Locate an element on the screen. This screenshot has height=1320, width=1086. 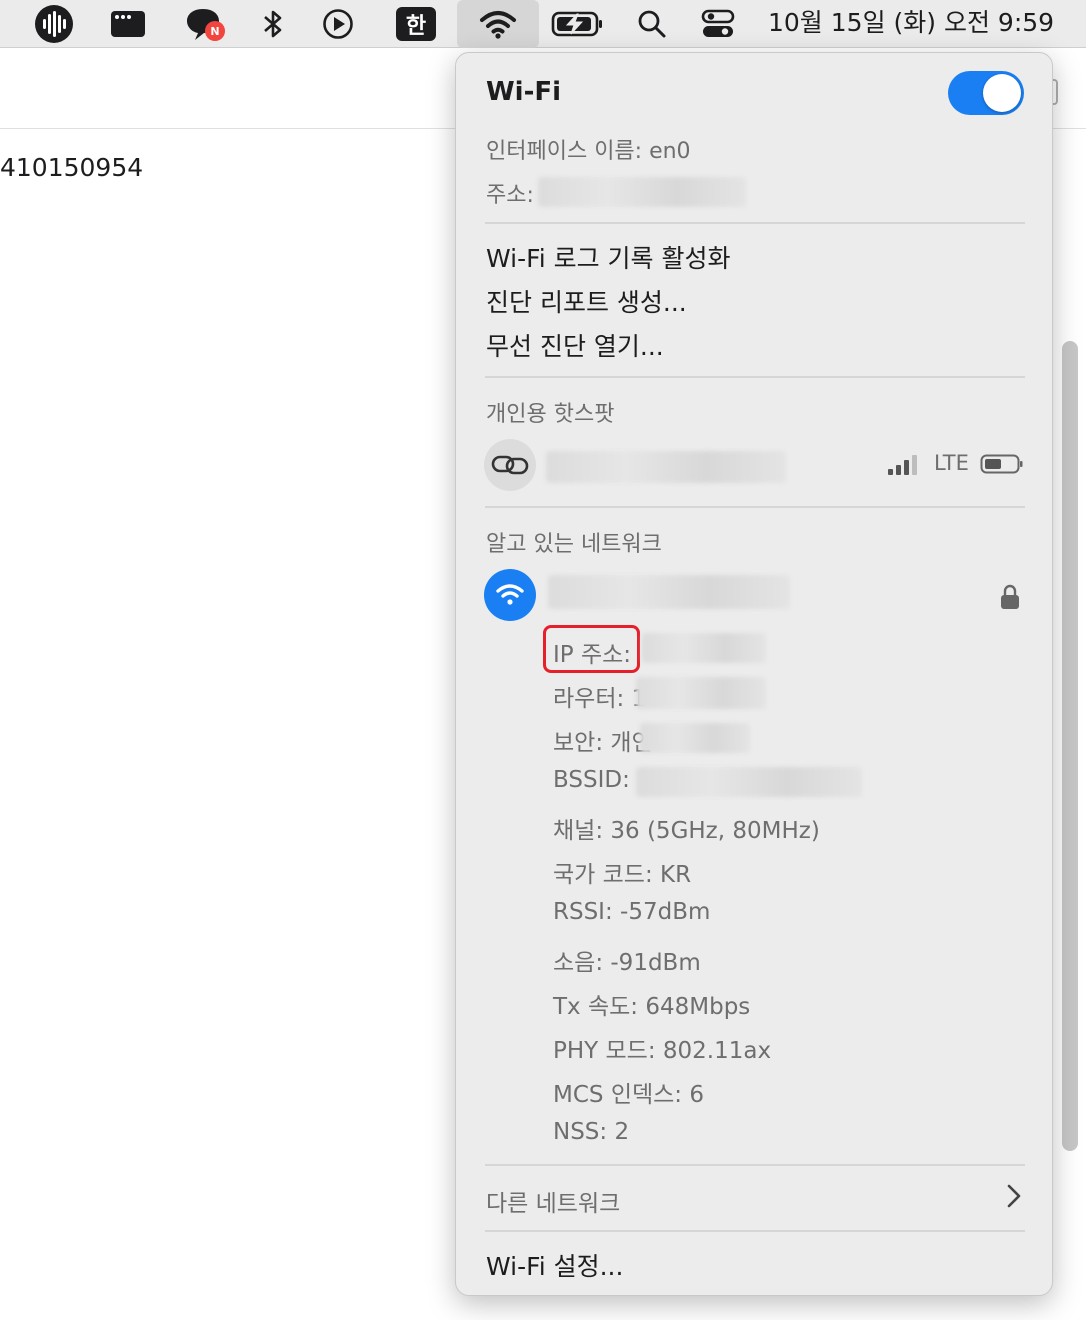
search-icon is located at coordinates (652, 24).